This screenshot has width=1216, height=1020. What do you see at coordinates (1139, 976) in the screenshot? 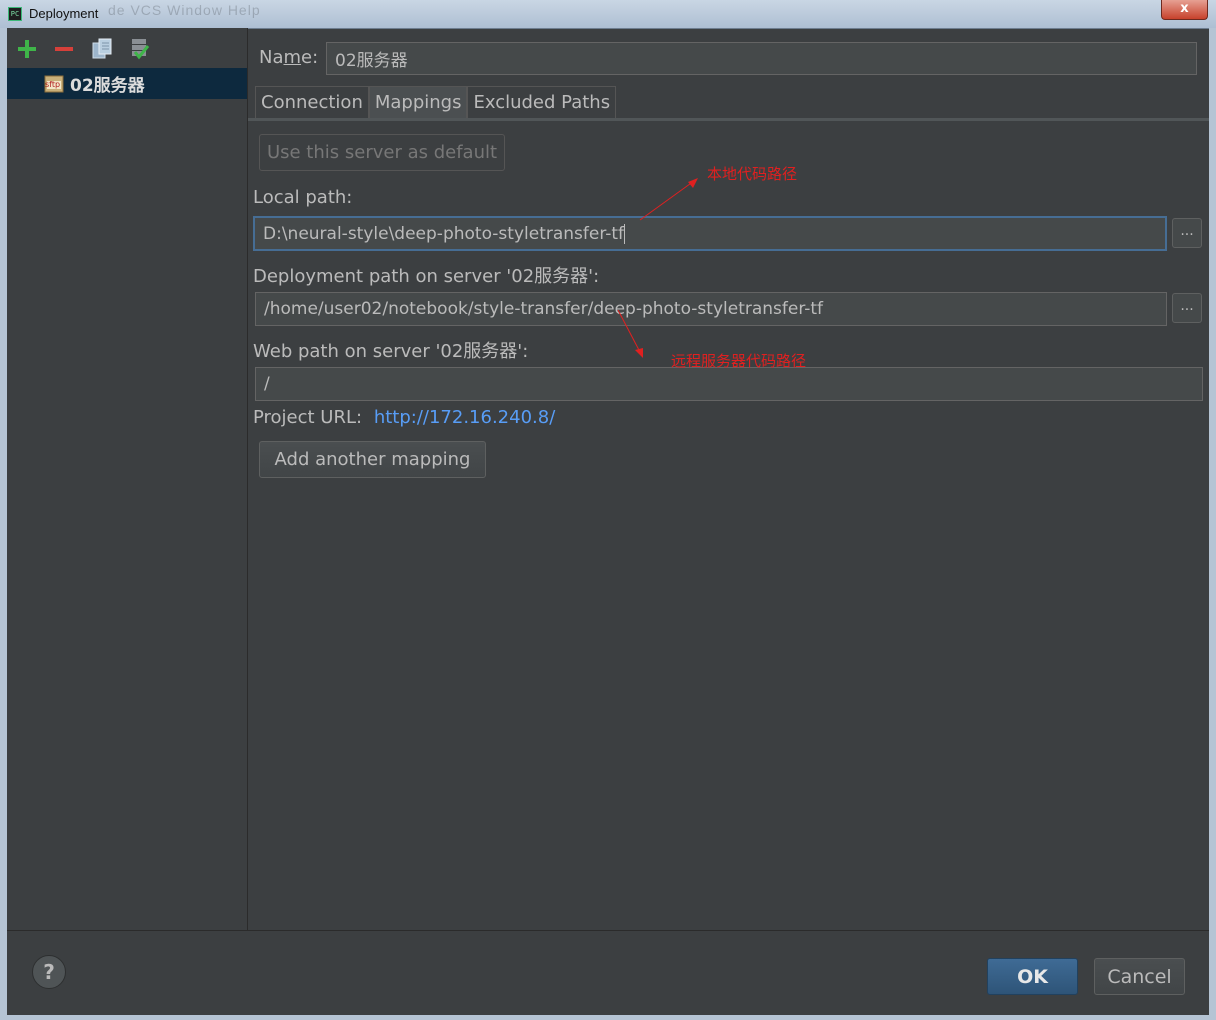
I see `cancel-button: Cancel` at bounding box center [1139, 976].